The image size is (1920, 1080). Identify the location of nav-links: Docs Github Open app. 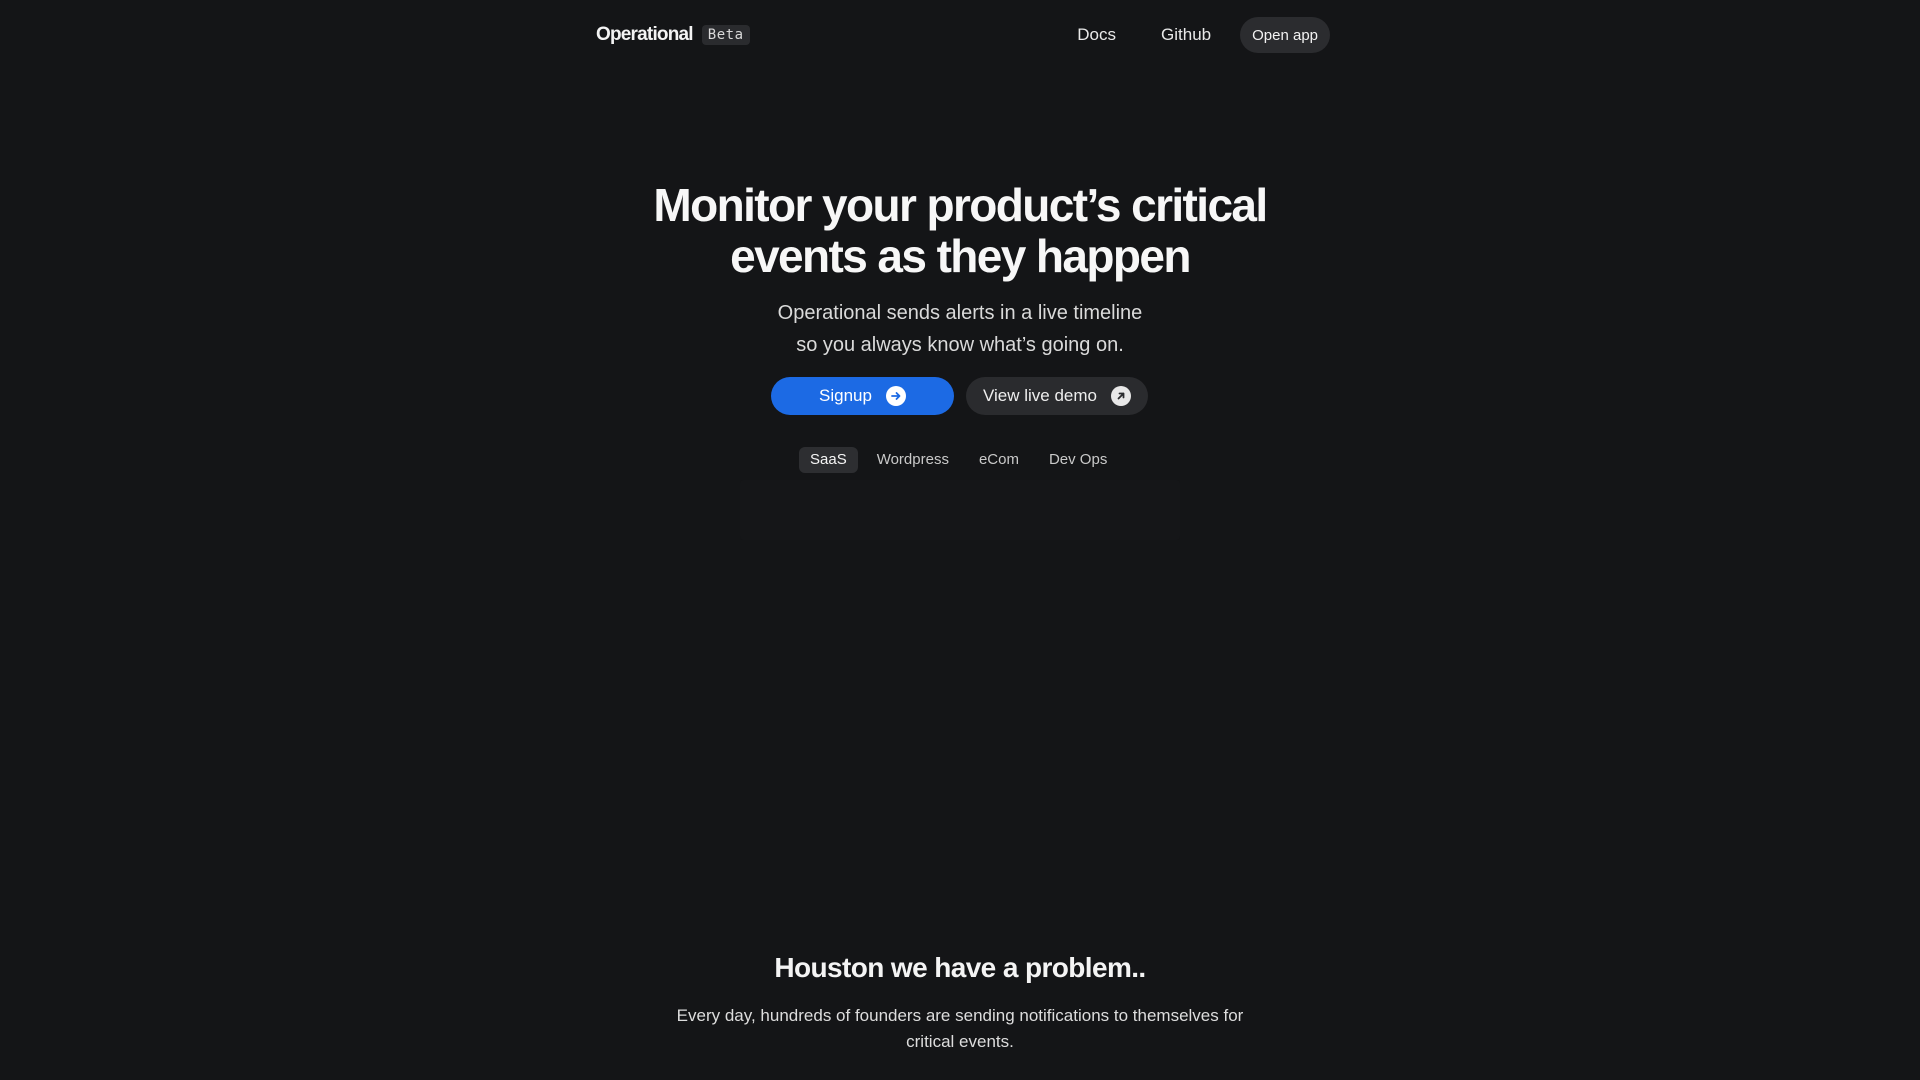
(1203, 35).